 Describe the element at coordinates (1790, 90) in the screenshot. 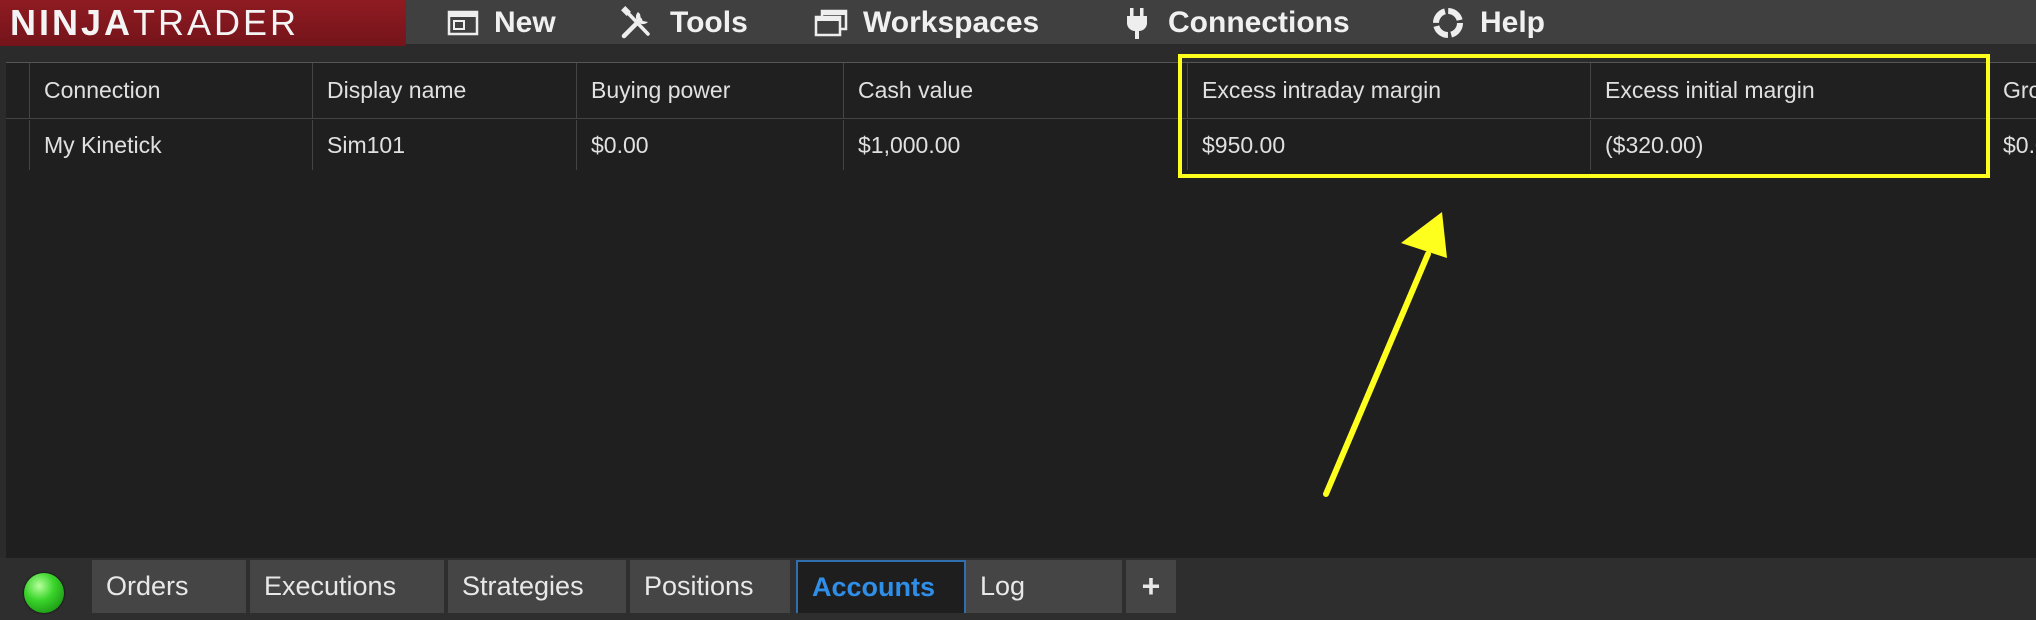

I see `column-header-excess-initial-margin: Excess initial margin` at that location.